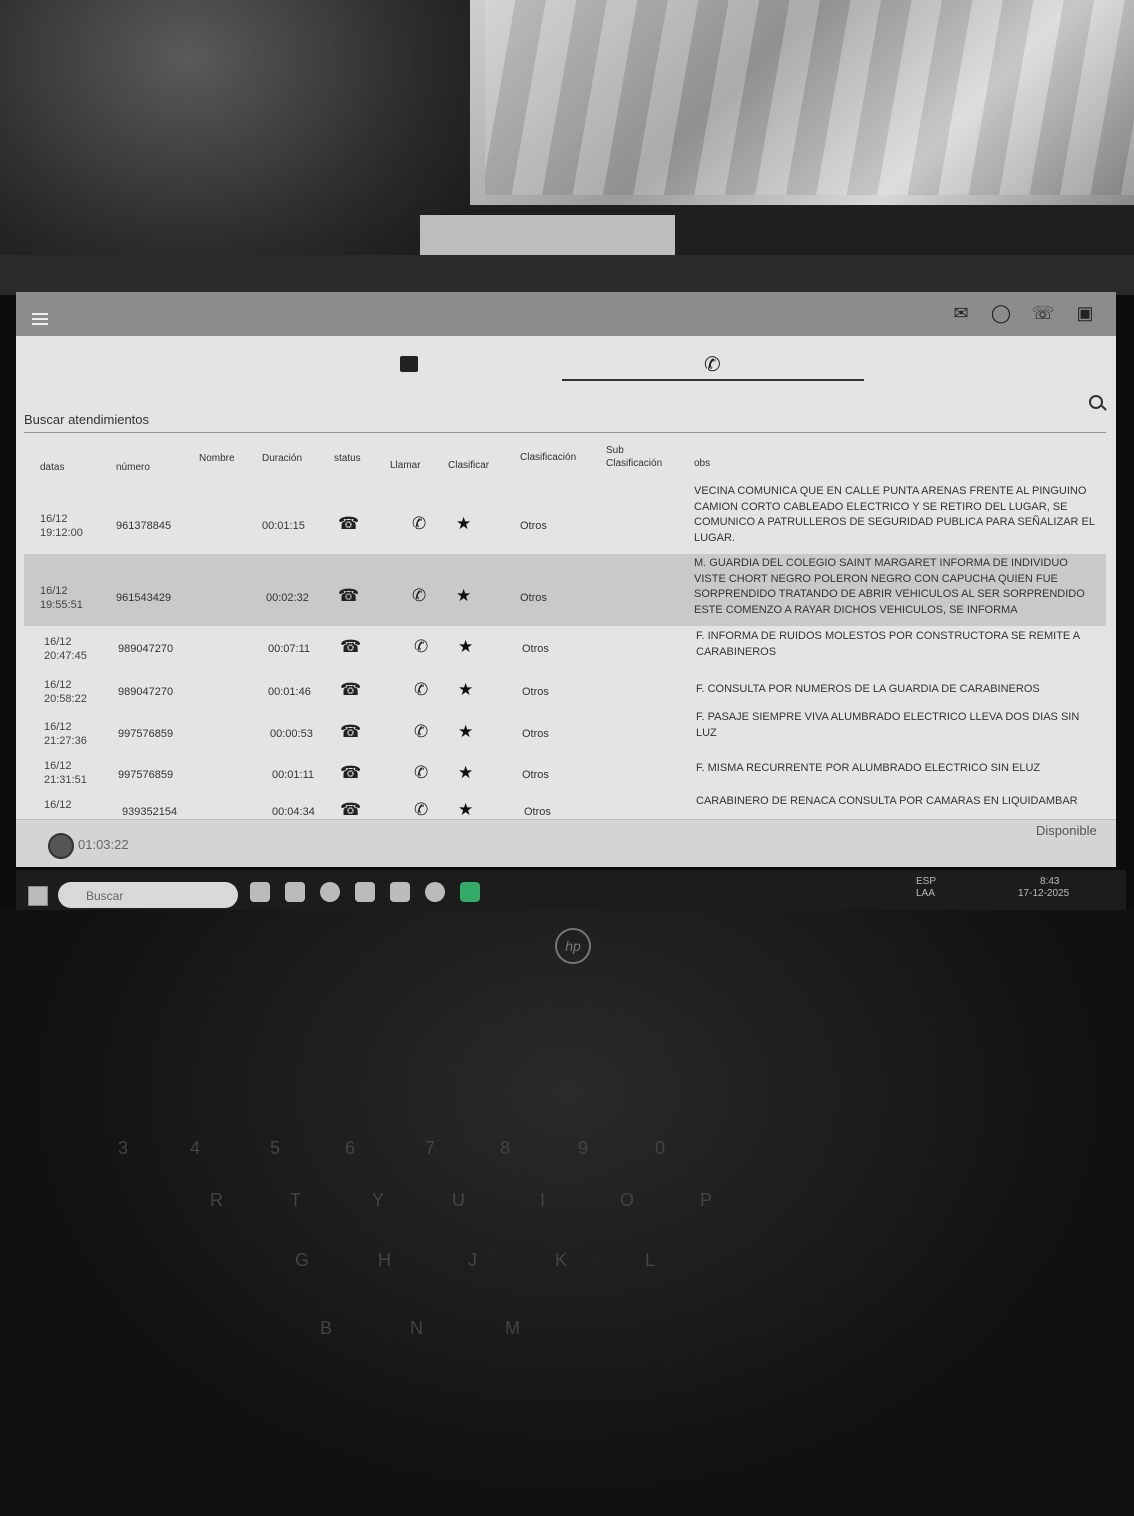 The height and width of the screenshot is (1516, 1134). Describe the element at coordinates (302, 1260) in the screenshot. I see `key: G` at that location.